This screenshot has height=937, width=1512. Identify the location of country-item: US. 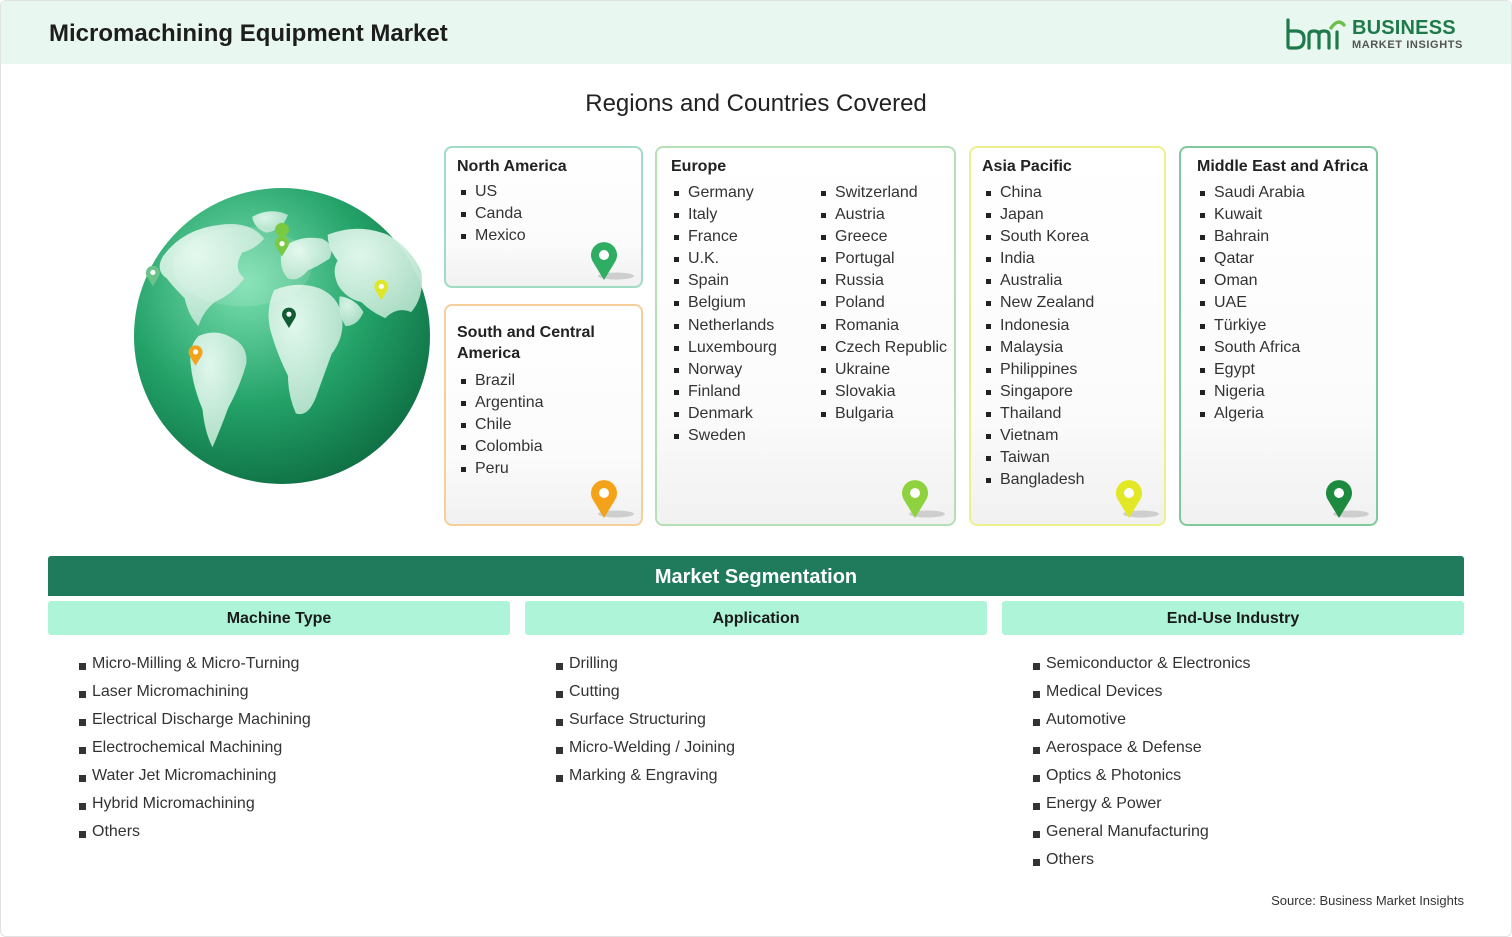
(492, 192).